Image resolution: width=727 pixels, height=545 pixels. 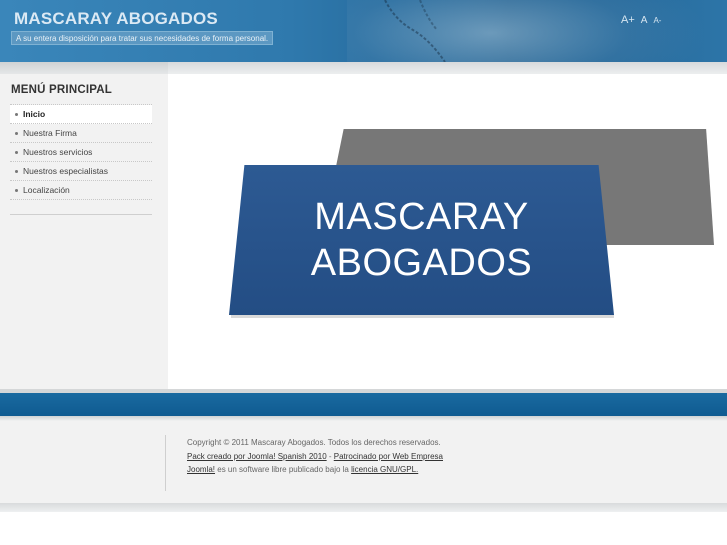 I want to click on increase-font-button: A+, so click(x=628, y=20).